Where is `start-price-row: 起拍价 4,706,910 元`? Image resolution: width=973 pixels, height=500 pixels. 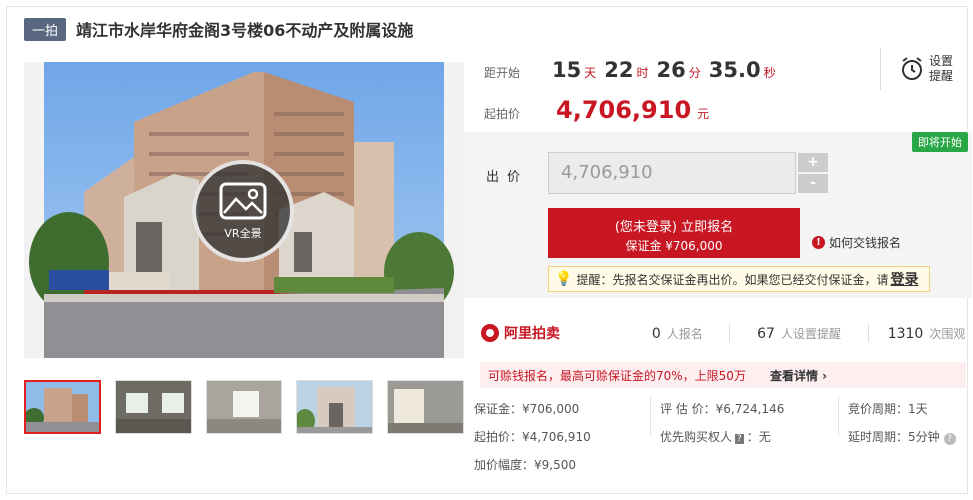 start-price-row: 起拍价 4,706,910 元 is located at coordinates (597, 110).